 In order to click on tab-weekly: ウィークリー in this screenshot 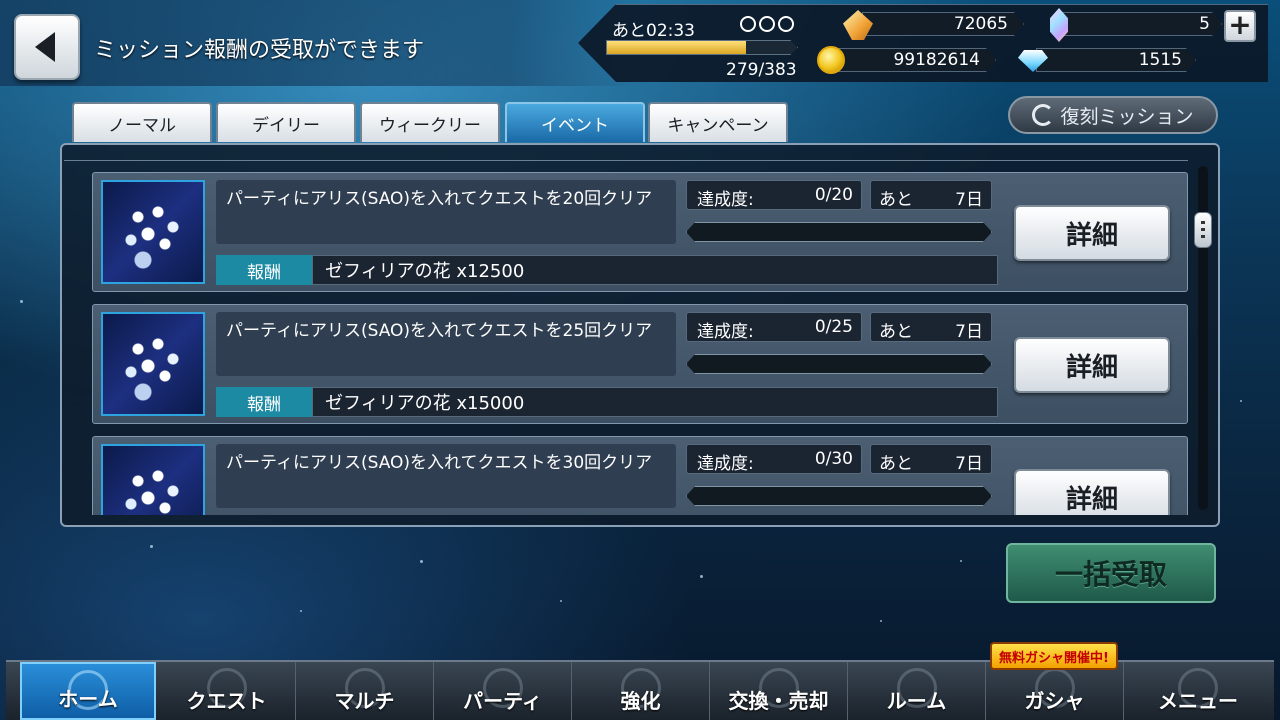, I will do `click(430, 122)`.